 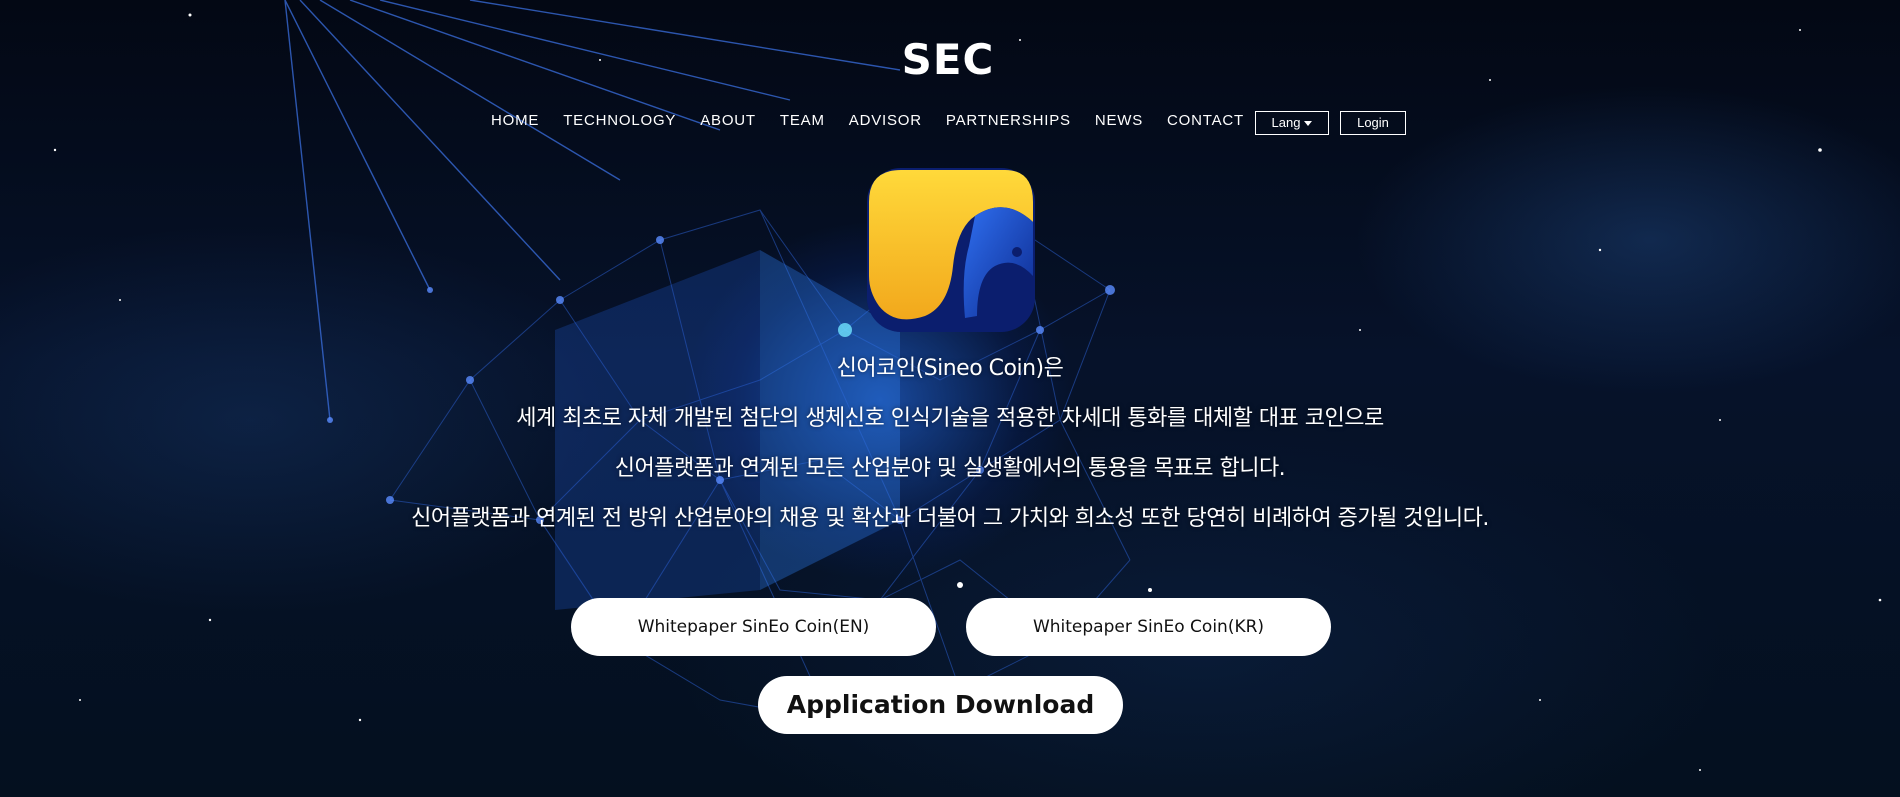 What do you see at coordinates (1008, 120) in the screenshot?
I see `nav-partnerships: PARTNERSHIPS` at bounding box center [1008, 120].